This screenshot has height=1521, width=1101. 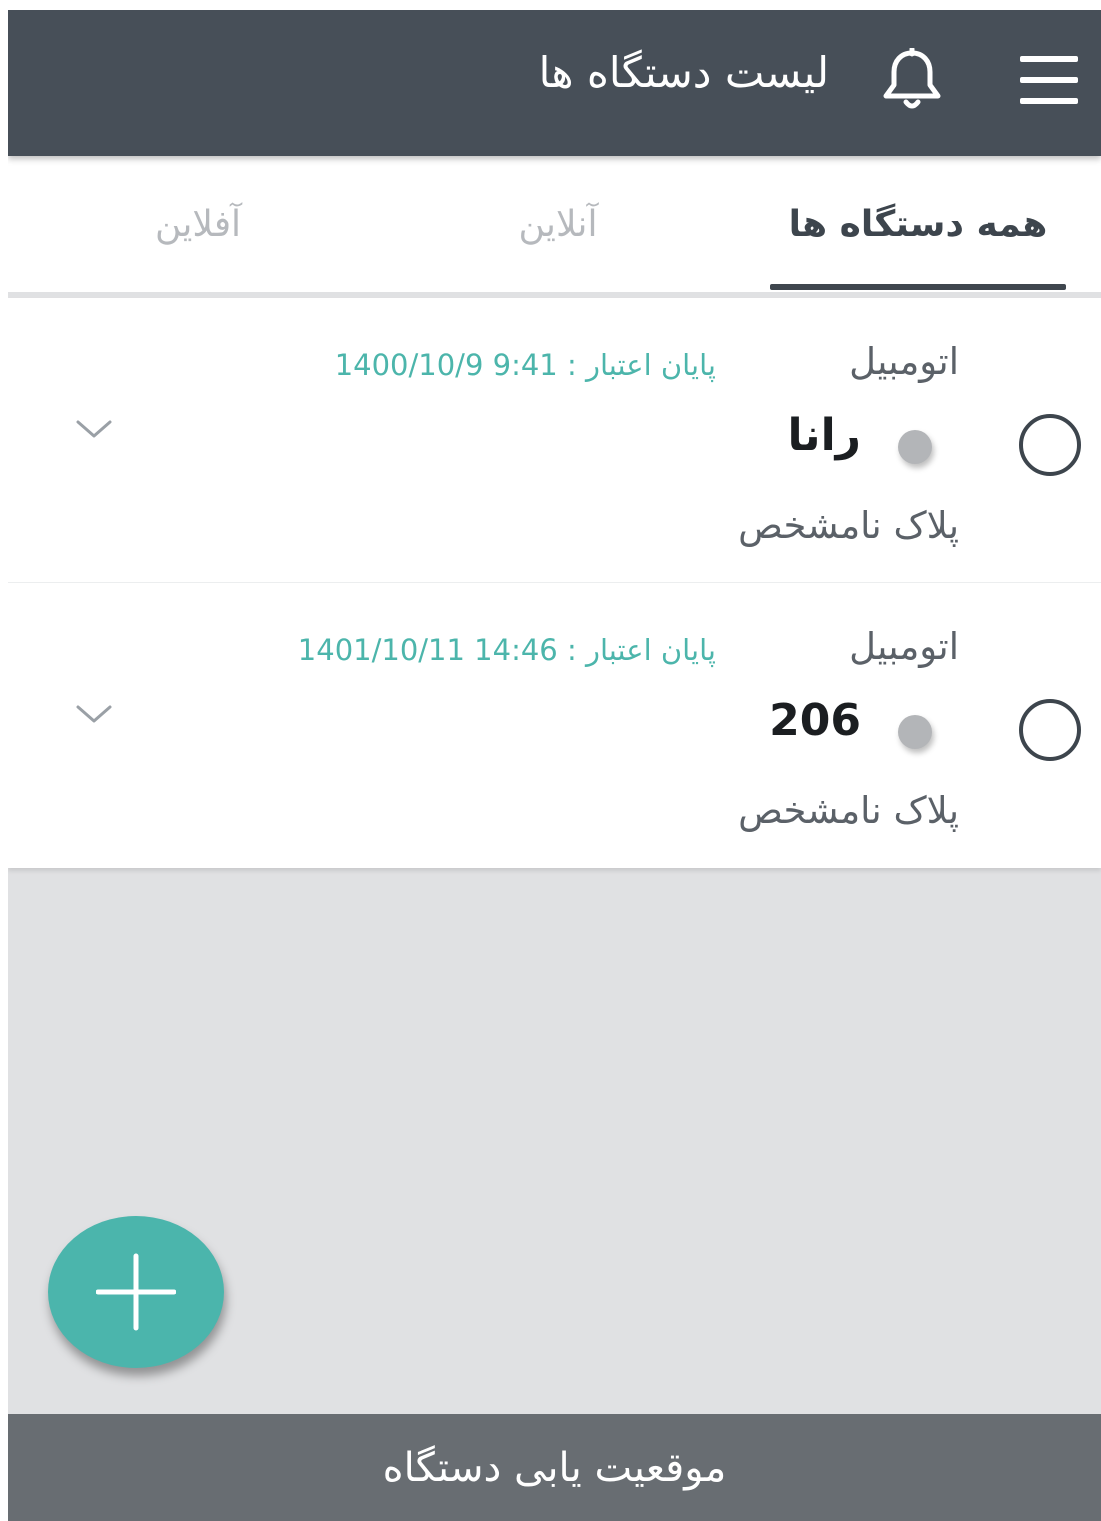 I want to click on hamburger-menu-icon, so click(x=1049, y=80).